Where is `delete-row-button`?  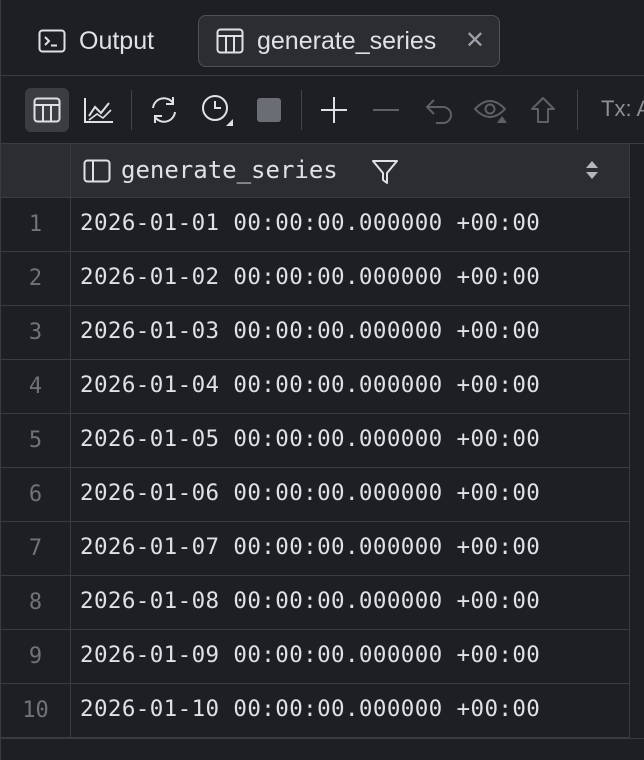 delete-row-button is located at coordinates (386, 110).